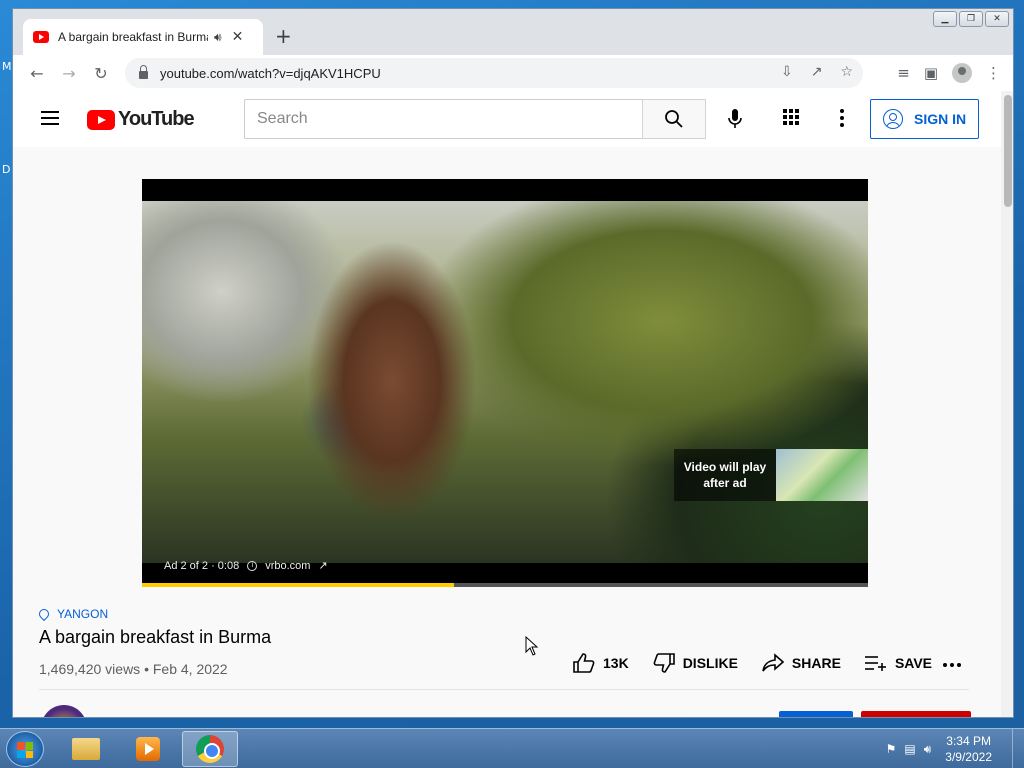  I want to click on new-tab-button: +, so click(283, 36).